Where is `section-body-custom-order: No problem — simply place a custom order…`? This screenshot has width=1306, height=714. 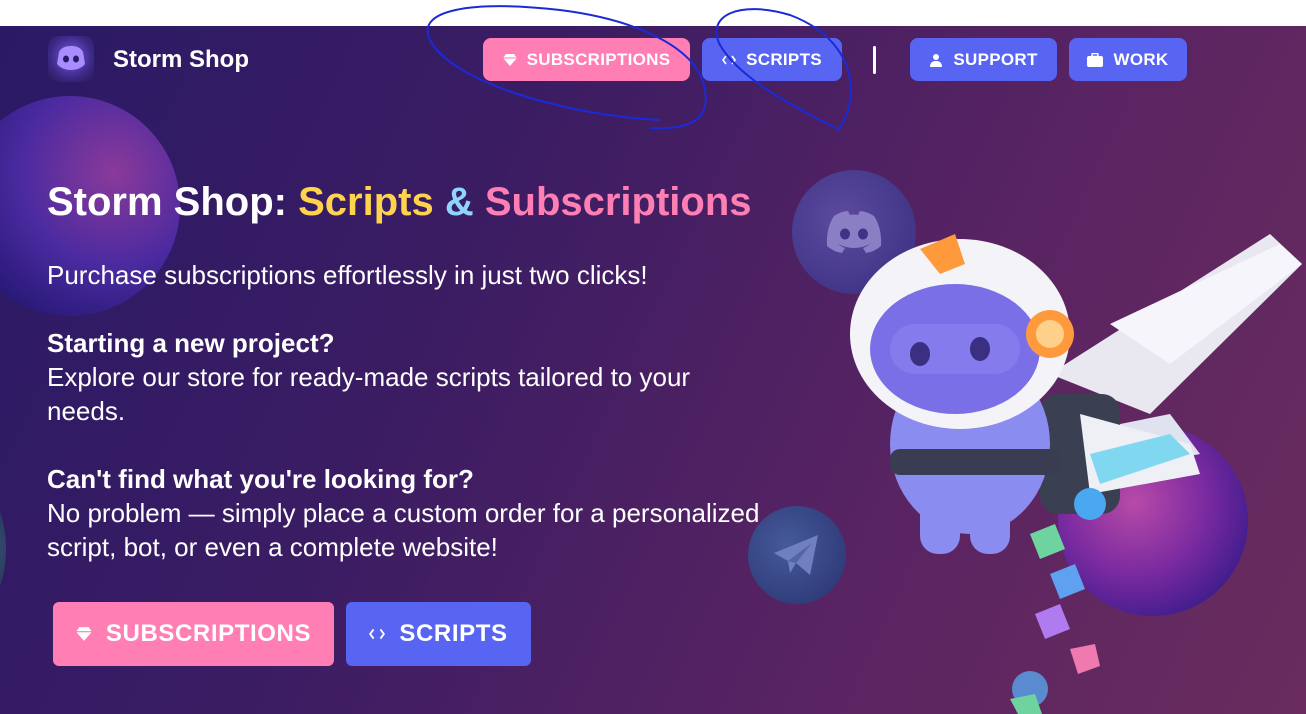 section-body-custom-order: No problem — simply place a custom order… is located at coordinates (403, 530).